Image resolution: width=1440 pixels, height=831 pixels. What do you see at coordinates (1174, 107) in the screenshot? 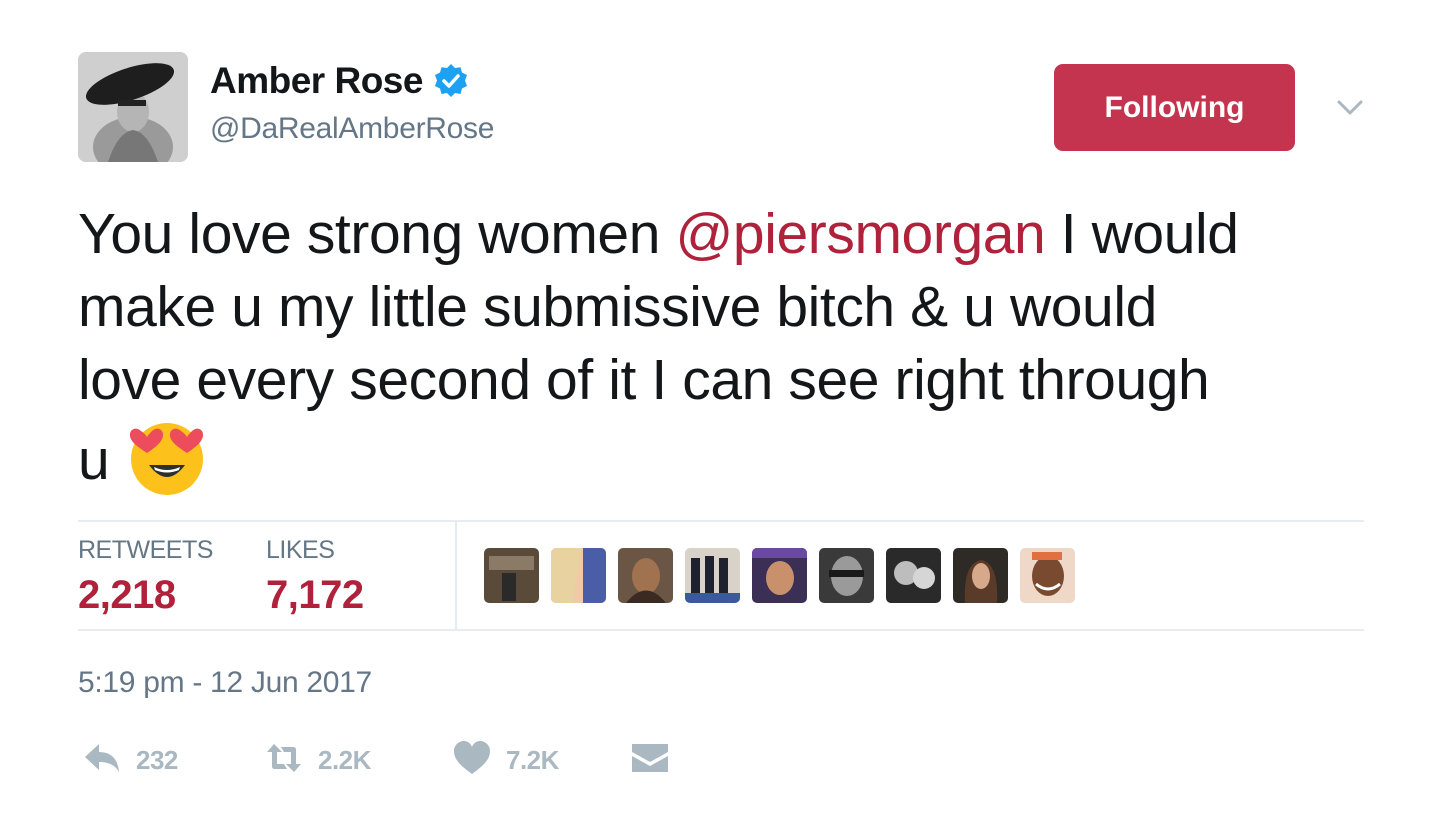
I see `following-button: Following` at bounding box center [1174, 107].